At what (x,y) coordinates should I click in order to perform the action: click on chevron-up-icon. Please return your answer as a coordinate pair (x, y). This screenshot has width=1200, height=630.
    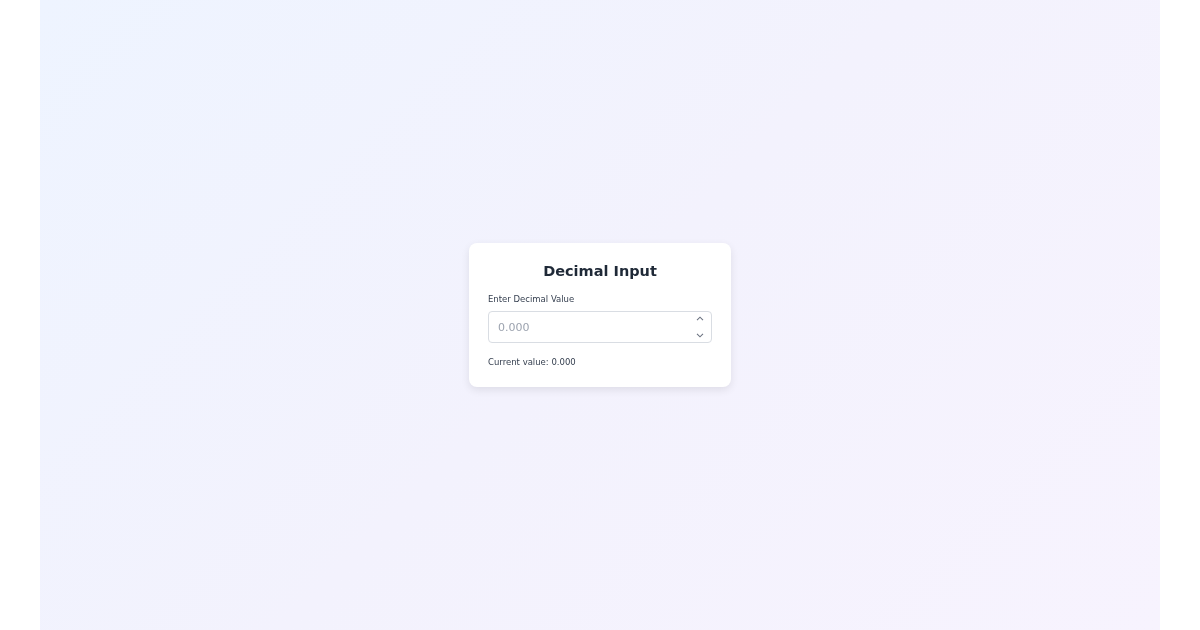
    Looking at the image, I should click on (700, 318).